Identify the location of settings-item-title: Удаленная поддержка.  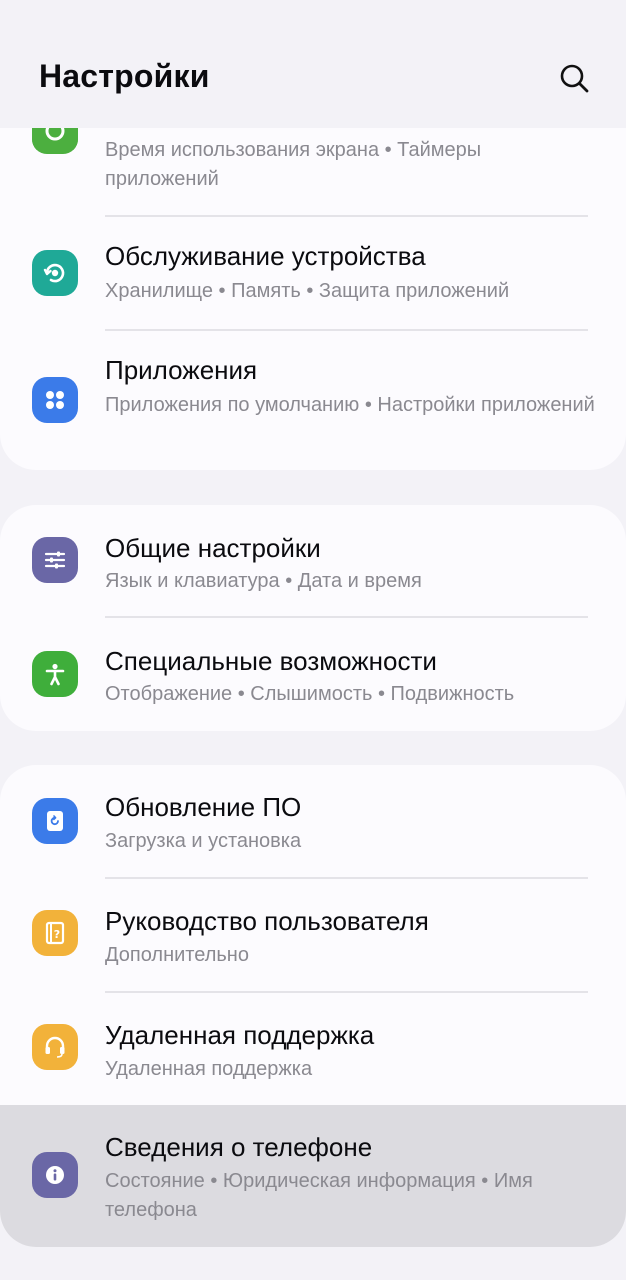
(240, 1035).